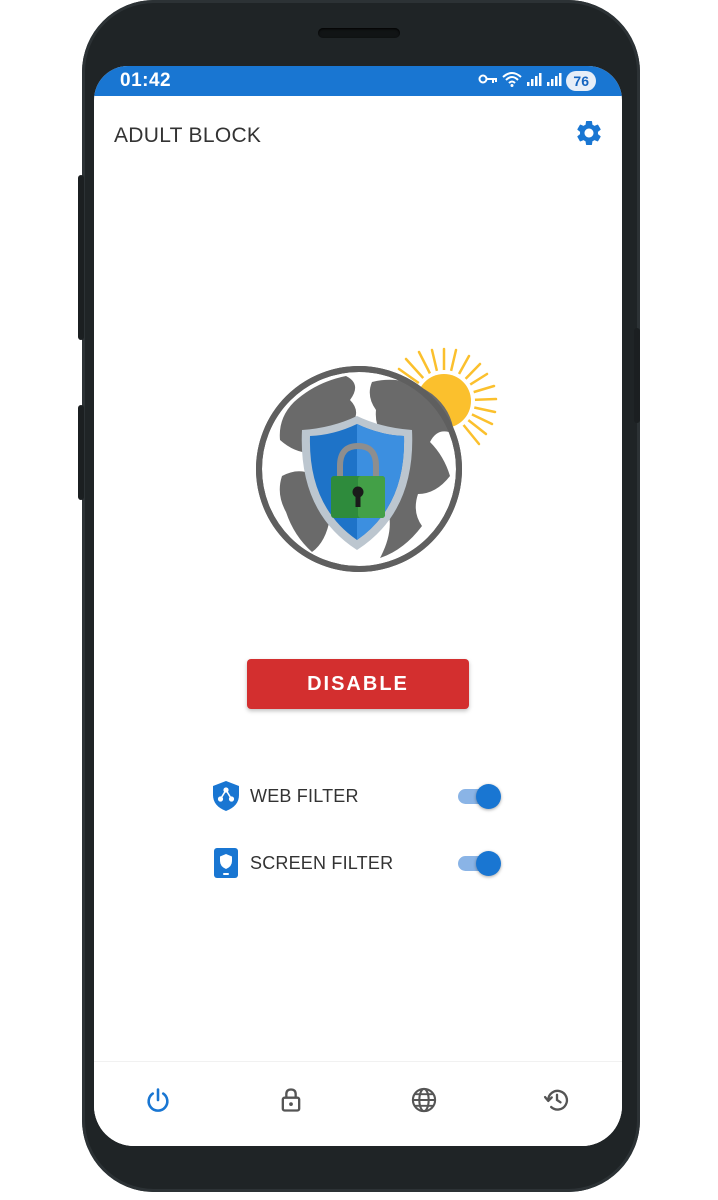 The image size is (718, 1200). I want to click on history-icon, so click(557, 1102).